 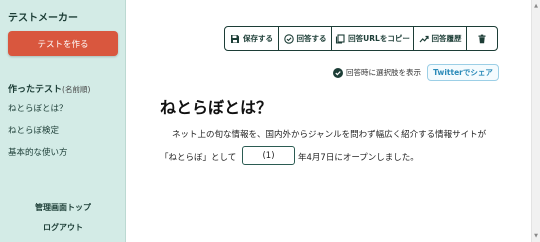 I want to click on page-title: ねとらぼとは？, so click(x=216, y=107).